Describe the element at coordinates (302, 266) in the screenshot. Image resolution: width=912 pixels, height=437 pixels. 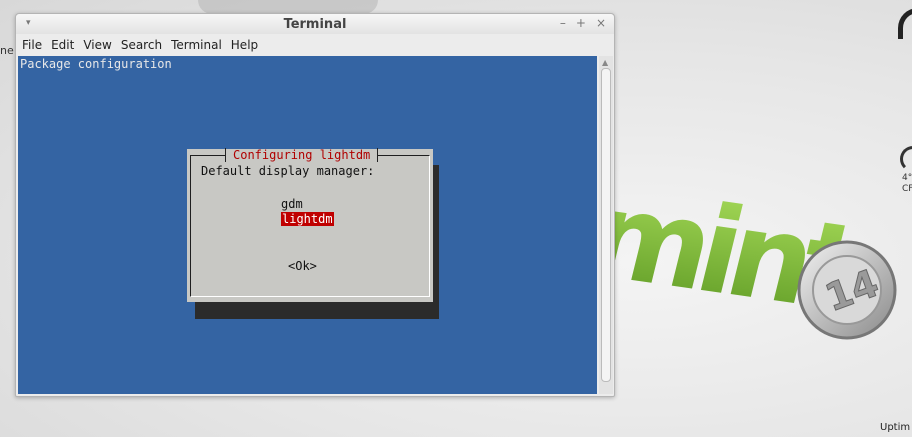
I see `ok-button: <Ok>` at that location.